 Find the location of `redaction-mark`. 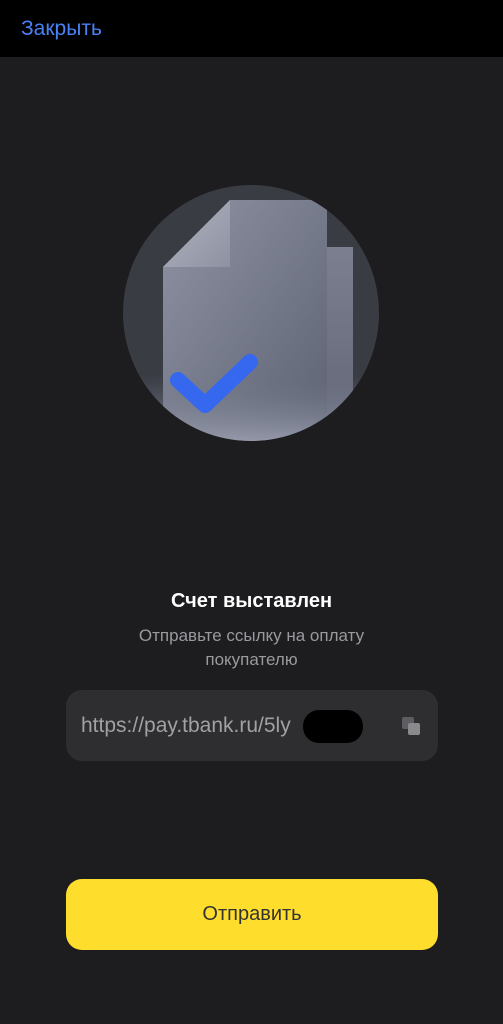

redaction-mark is located at coordinates (333, 726).